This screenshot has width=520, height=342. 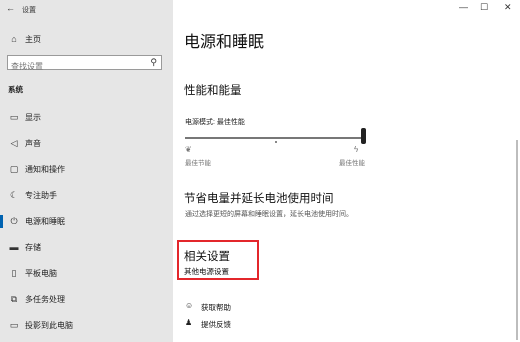 I want to click on page-title: 电源和睡眠, so click(x=224, y=42).